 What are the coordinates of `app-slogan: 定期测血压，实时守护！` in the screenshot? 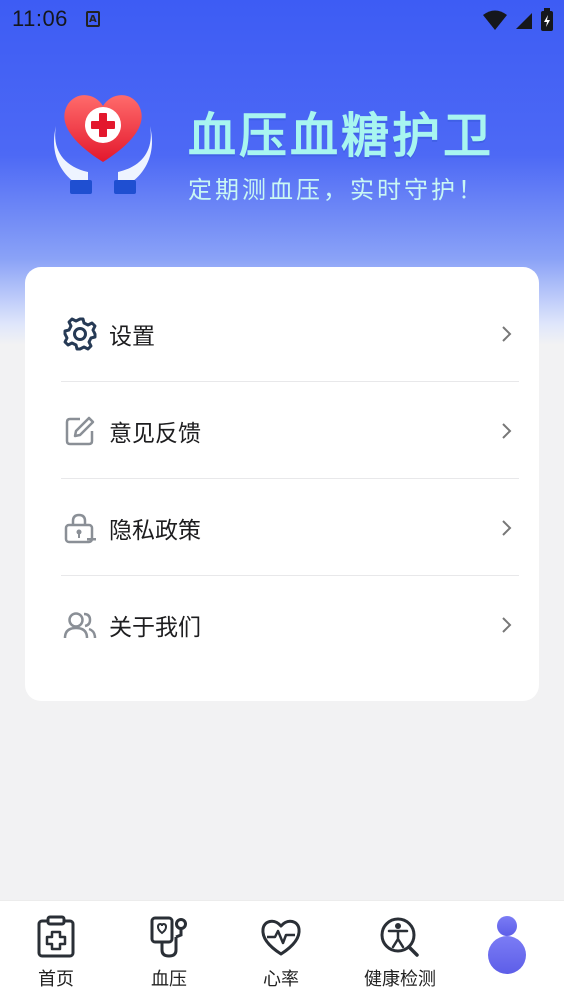 It's located at (336, 190).